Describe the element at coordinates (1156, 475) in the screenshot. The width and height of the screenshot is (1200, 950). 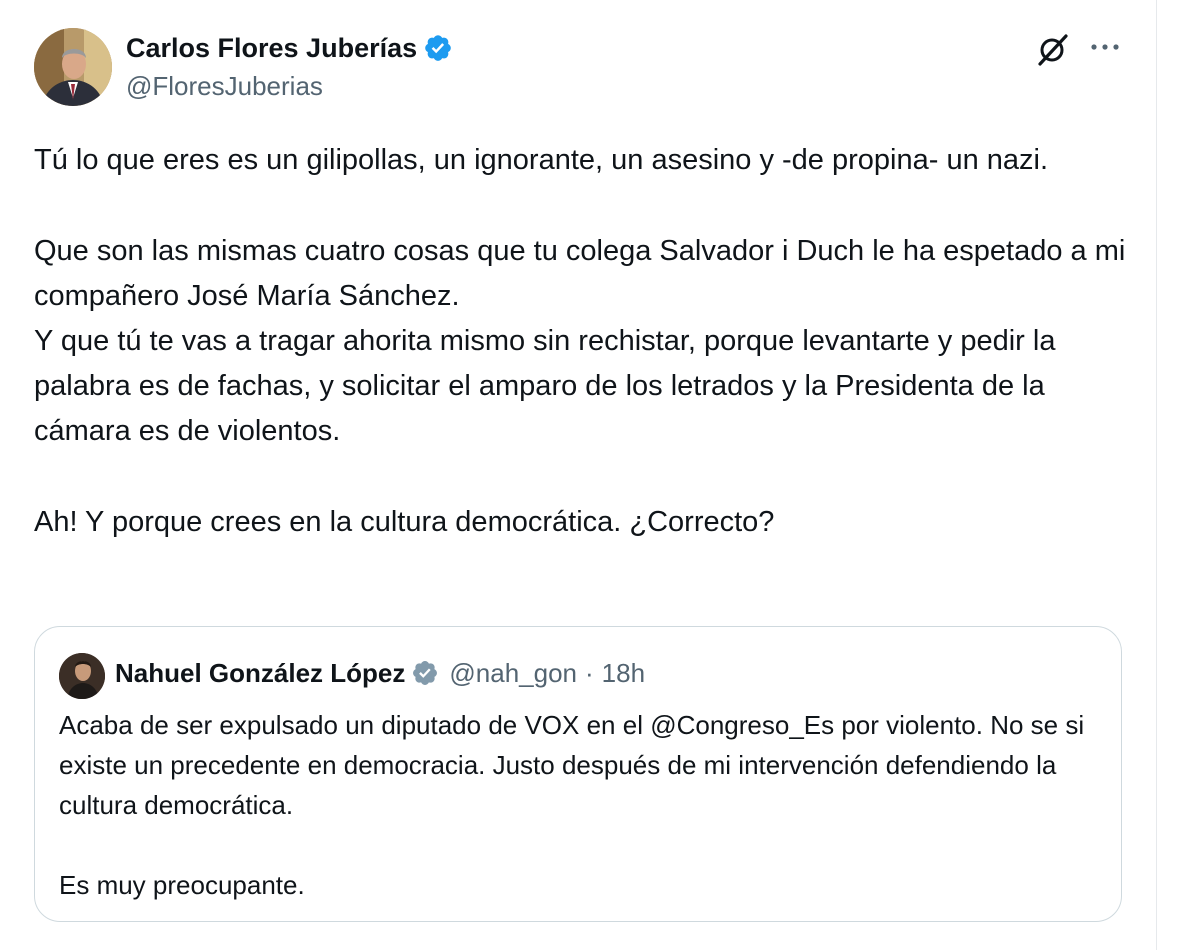
I see `column-divider` at that location.